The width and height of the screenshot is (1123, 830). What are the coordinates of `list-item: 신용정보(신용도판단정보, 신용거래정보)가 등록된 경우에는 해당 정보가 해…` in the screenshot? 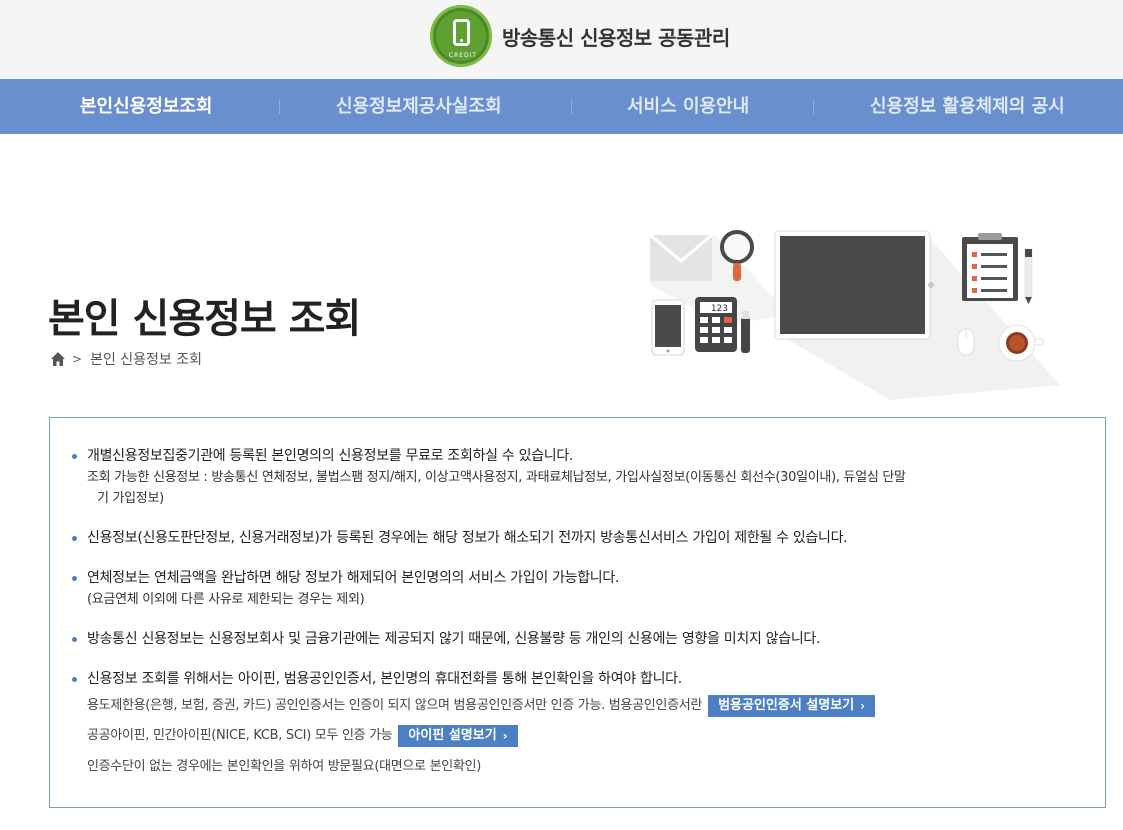 It's located at (577, 538).